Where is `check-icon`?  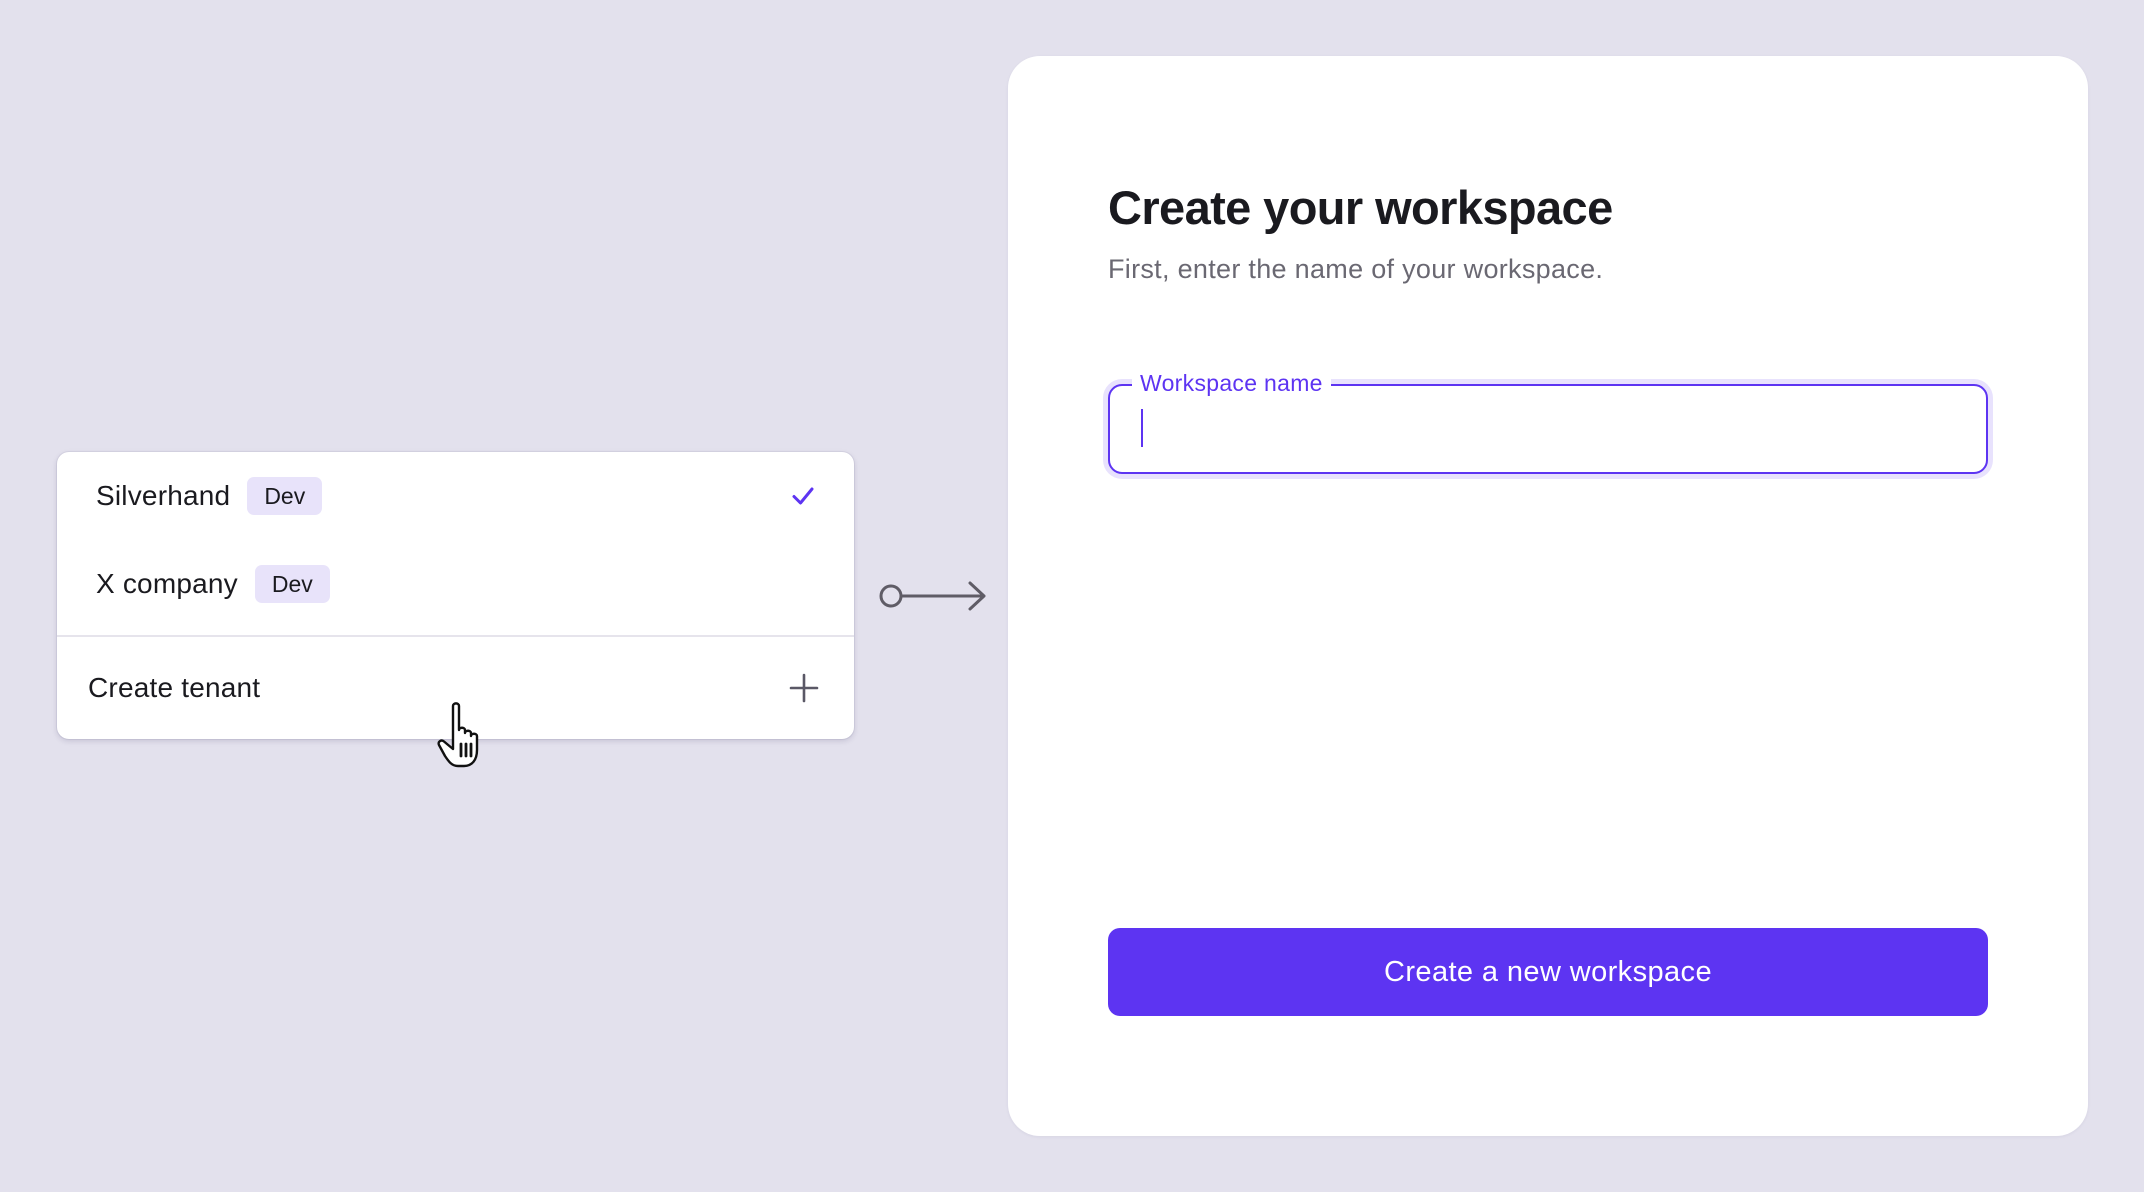 check-icon is located at coordinates (803, 496).